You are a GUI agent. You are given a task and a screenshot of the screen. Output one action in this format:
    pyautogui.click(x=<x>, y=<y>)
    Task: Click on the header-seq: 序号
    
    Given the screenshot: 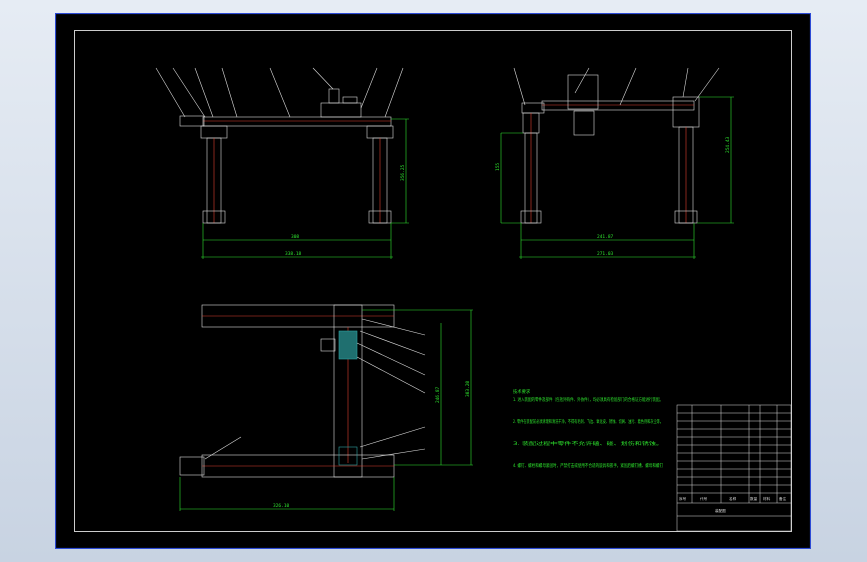 What is the action you would take?
    pyautogui.click(x=683, y=498)
    